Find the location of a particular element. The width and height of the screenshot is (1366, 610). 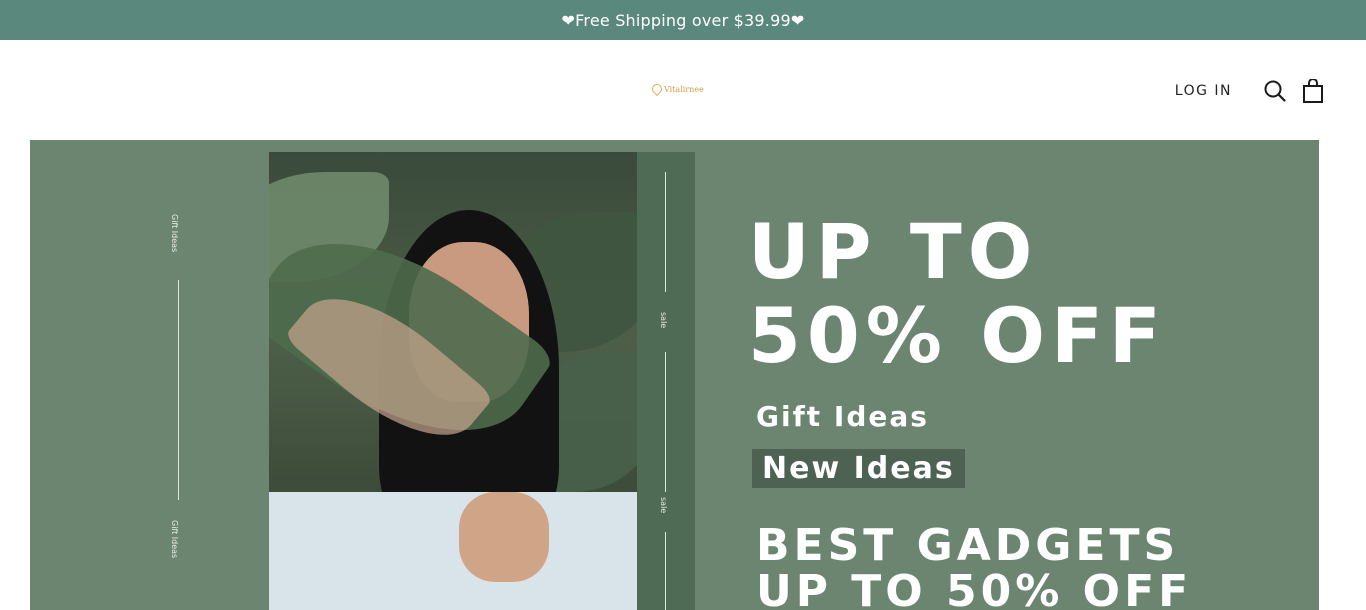

headline-line-2: 50% OFF is located at coordinates (957, 335).